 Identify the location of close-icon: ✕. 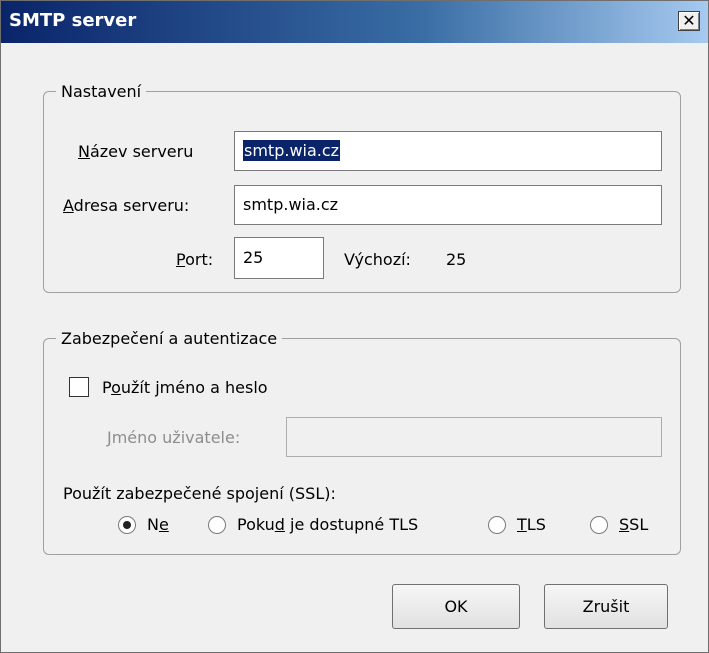
(689, 20).